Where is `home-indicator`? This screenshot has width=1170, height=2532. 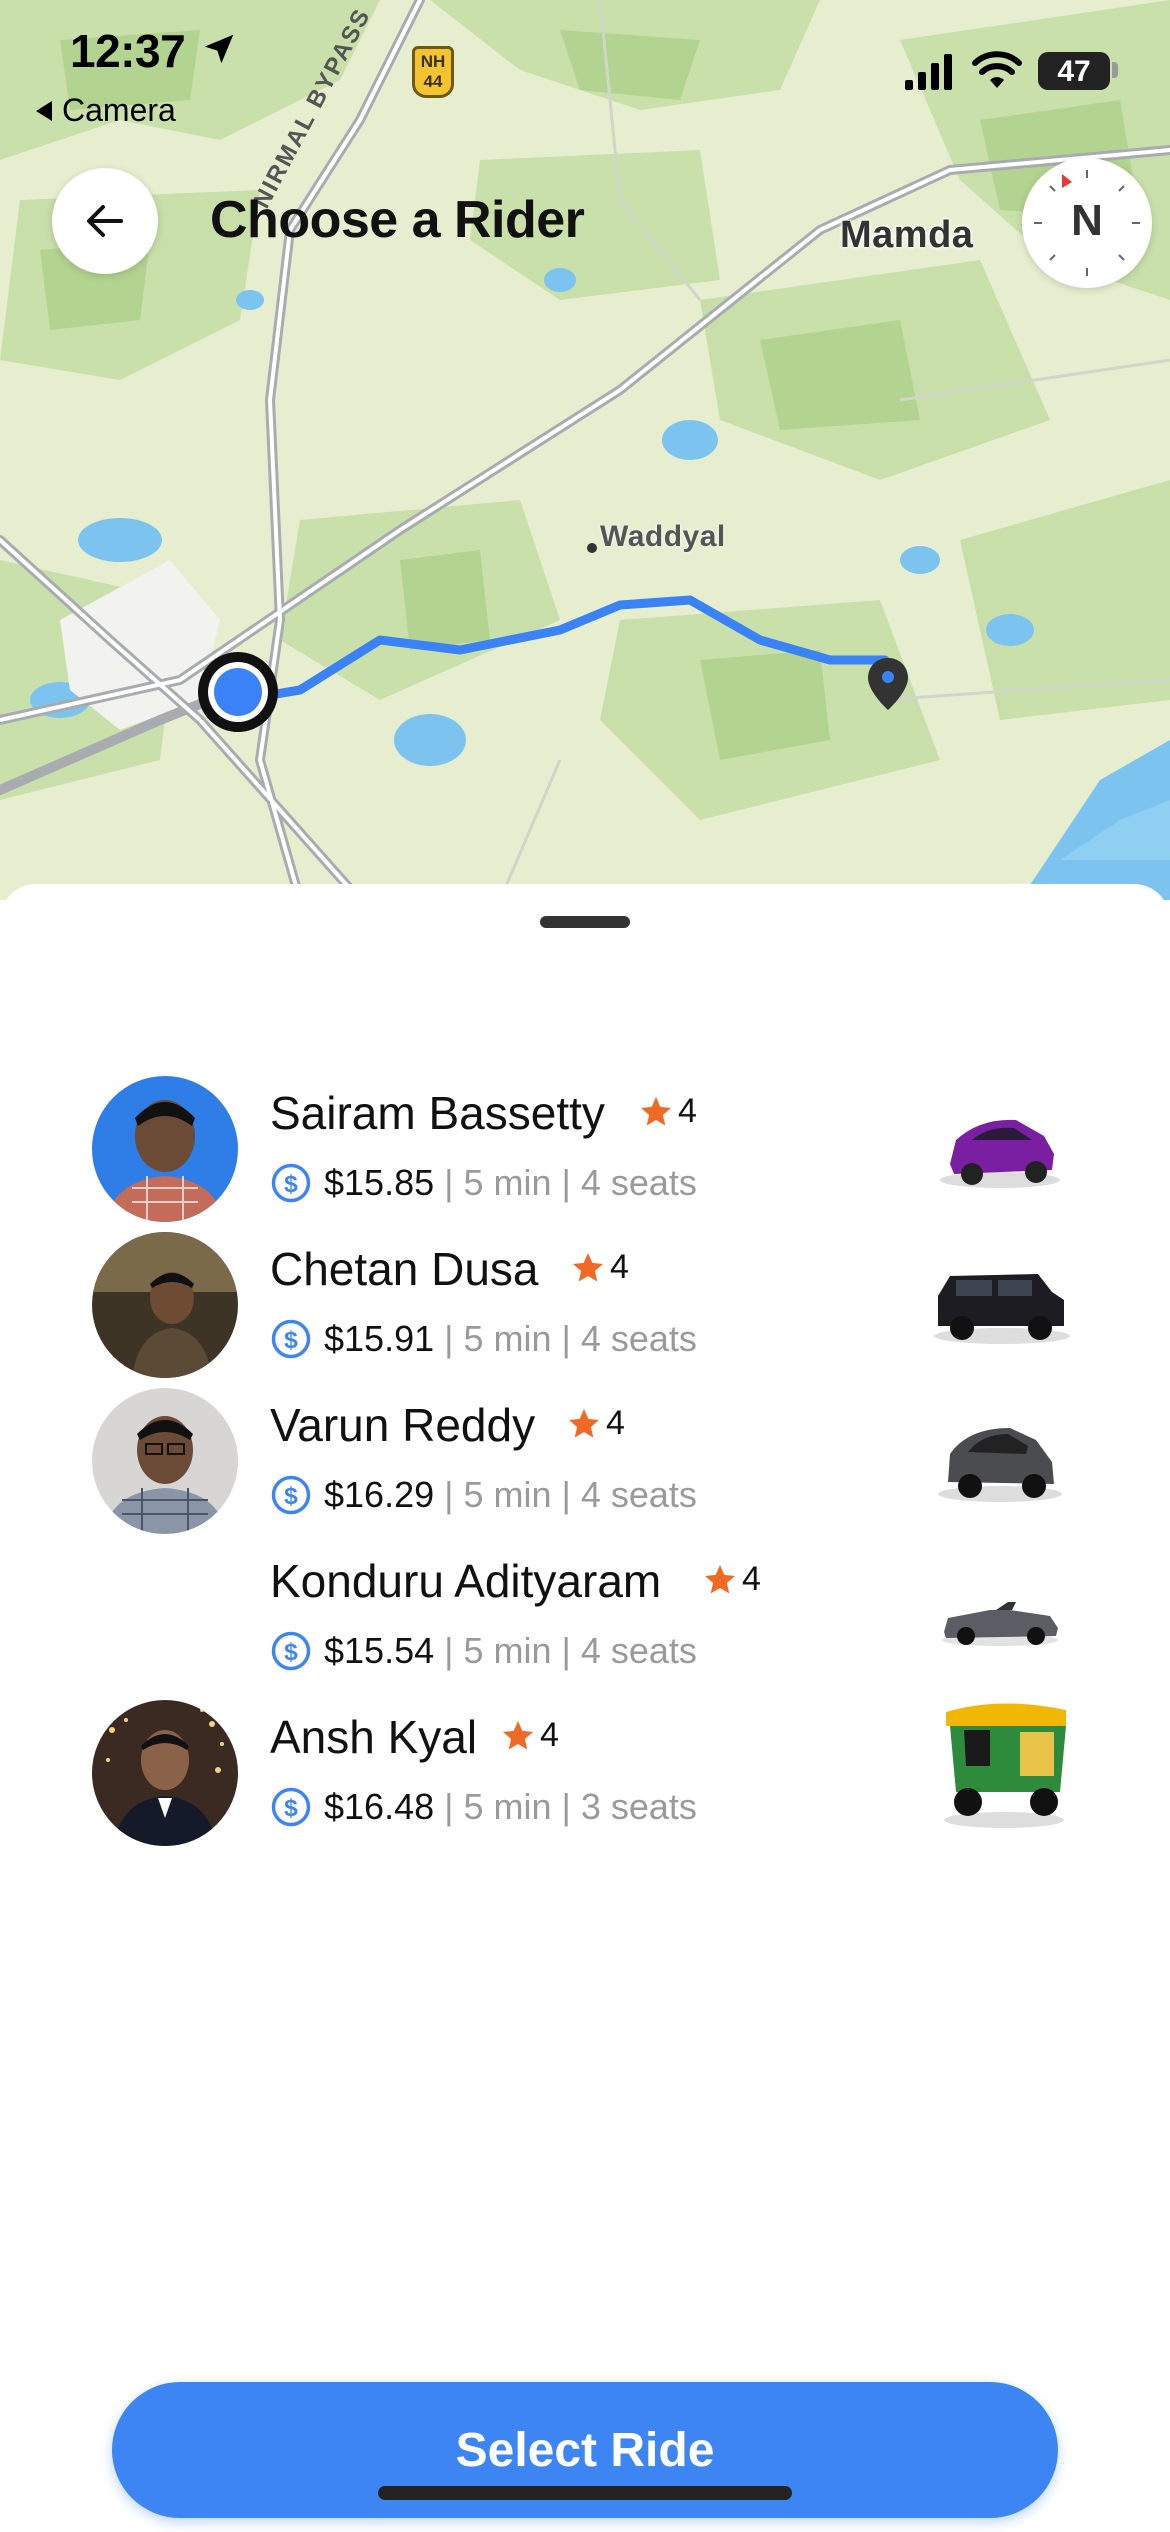 home-indicator is located at coordinates (585, 2493).